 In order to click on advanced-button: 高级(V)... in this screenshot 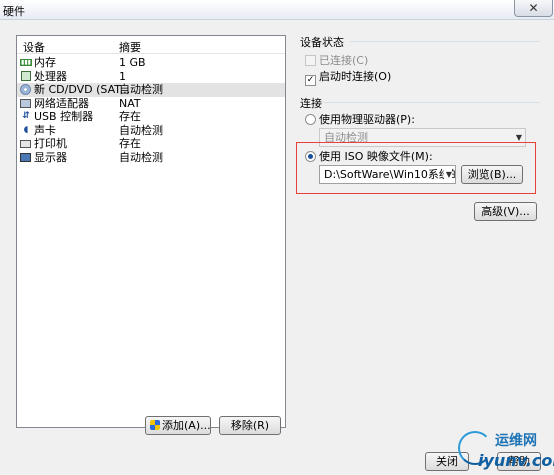, I will do `click(505, 211)`.